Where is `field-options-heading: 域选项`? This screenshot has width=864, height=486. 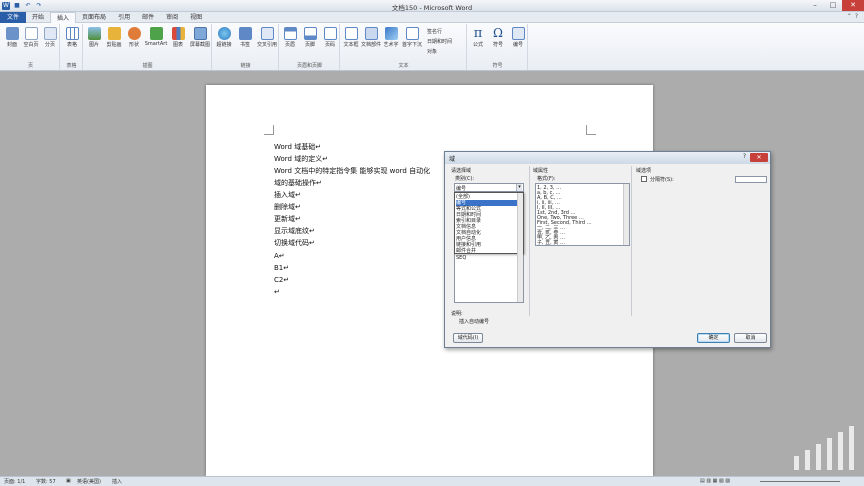 field-options-heading: 域选项 is located at coordinates (644, 171).